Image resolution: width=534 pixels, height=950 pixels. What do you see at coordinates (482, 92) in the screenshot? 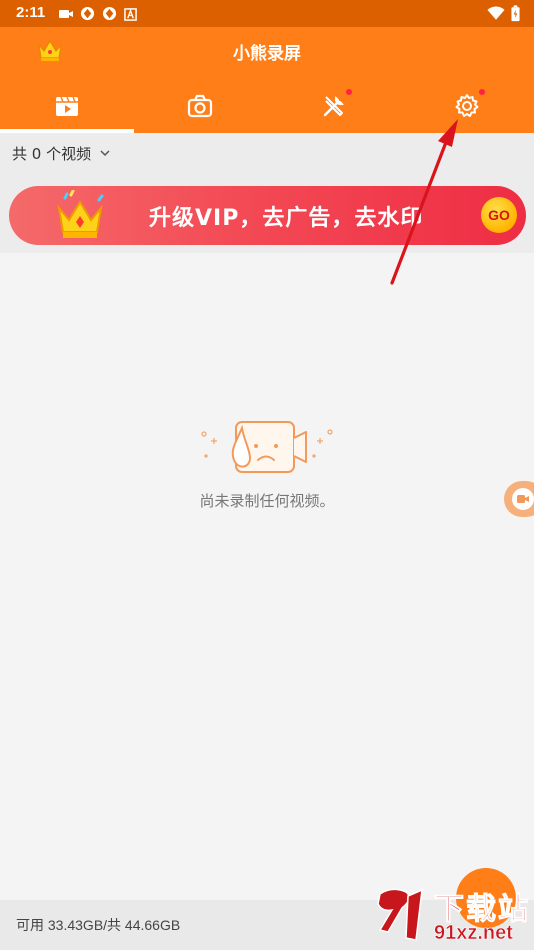
I see `settings-badge` at bounding box center [482, 92].